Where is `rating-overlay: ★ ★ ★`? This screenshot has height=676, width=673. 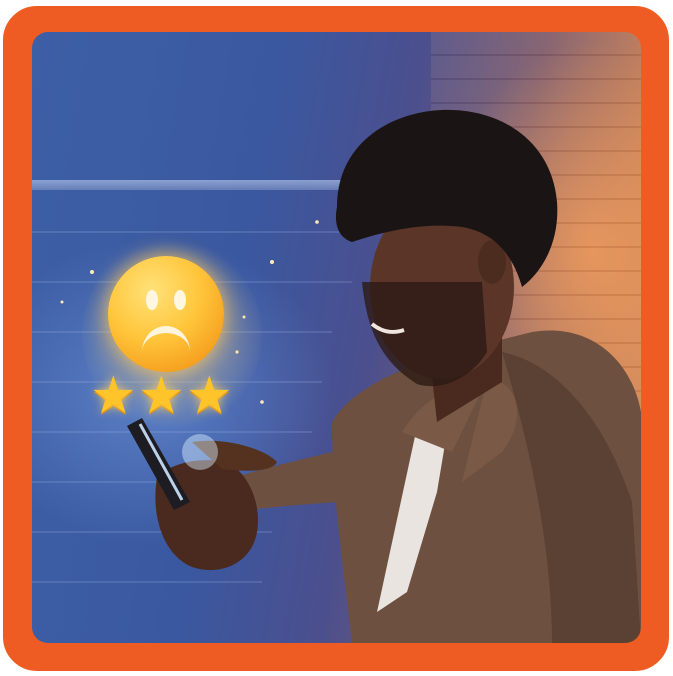 rating-overlay: ★ ★ ★ is located at coordinates (172, 335).